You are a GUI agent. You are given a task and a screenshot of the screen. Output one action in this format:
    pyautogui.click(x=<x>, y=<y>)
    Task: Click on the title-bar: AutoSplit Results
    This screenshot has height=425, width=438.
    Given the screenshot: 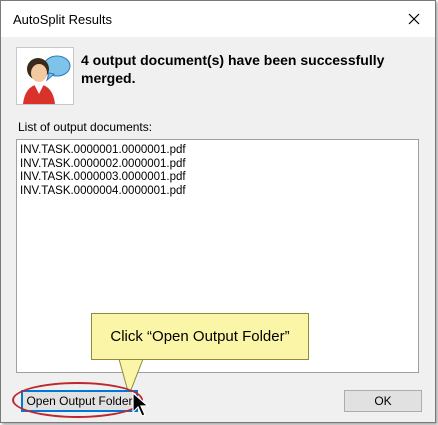 What is the action you would take?
    pyautogui.click(x=218, y=19)
    